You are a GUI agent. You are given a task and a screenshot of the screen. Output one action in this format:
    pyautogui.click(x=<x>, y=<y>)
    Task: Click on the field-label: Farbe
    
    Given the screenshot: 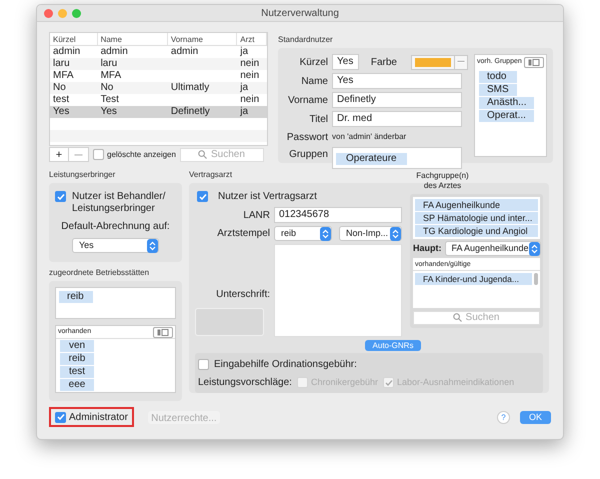 What is the action you would take?
    pyautogui.click(x=383, y=63)
    